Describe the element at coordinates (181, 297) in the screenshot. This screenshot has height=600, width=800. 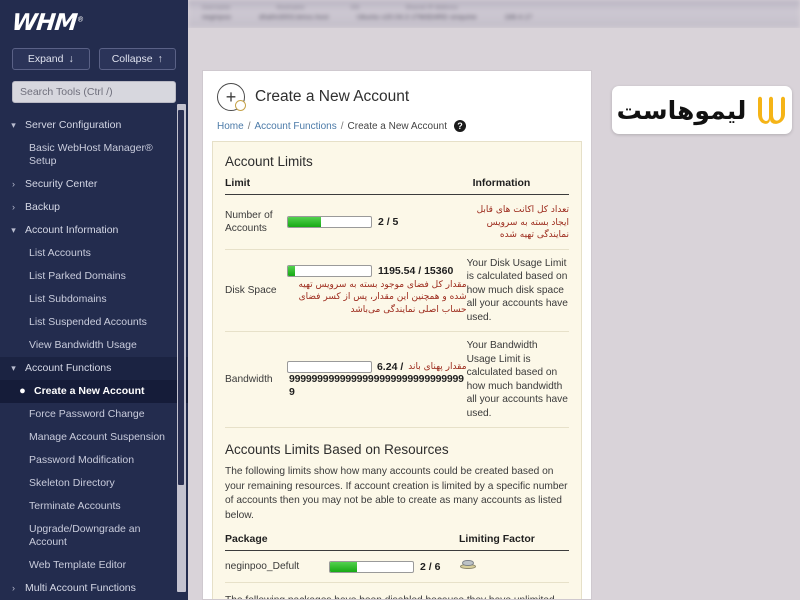
I see `sidebar-scrollbar-thumb` at that location.